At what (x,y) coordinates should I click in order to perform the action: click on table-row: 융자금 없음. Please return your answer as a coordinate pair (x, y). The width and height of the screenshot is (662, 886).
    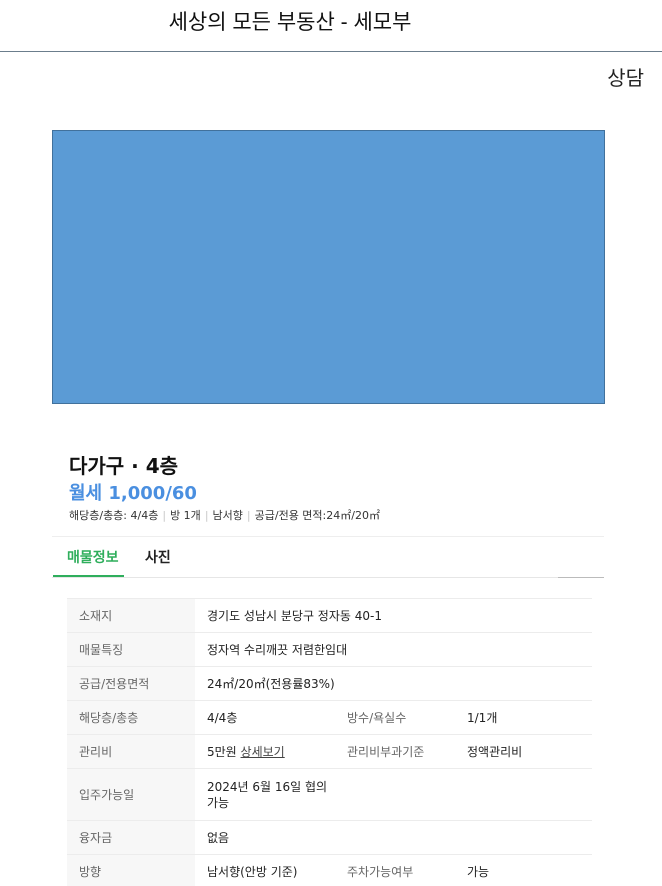
    Looking at the image, I should click on (329, 837).